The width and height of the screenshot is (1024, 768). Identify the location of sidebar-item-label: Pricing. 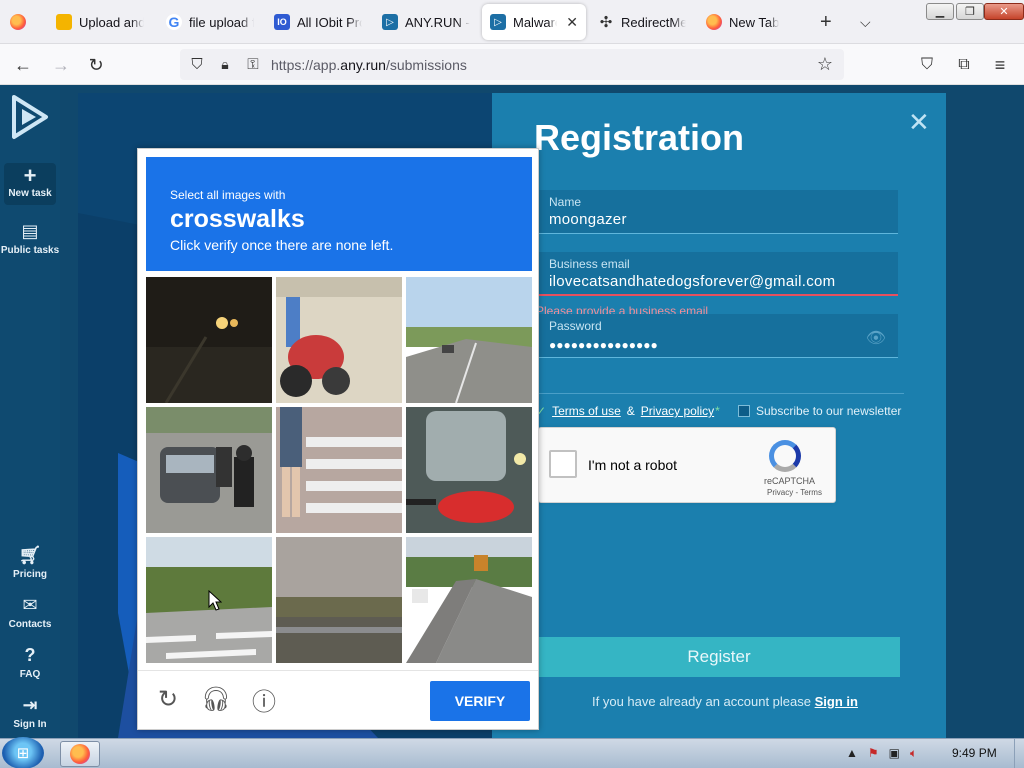
(30, 574).